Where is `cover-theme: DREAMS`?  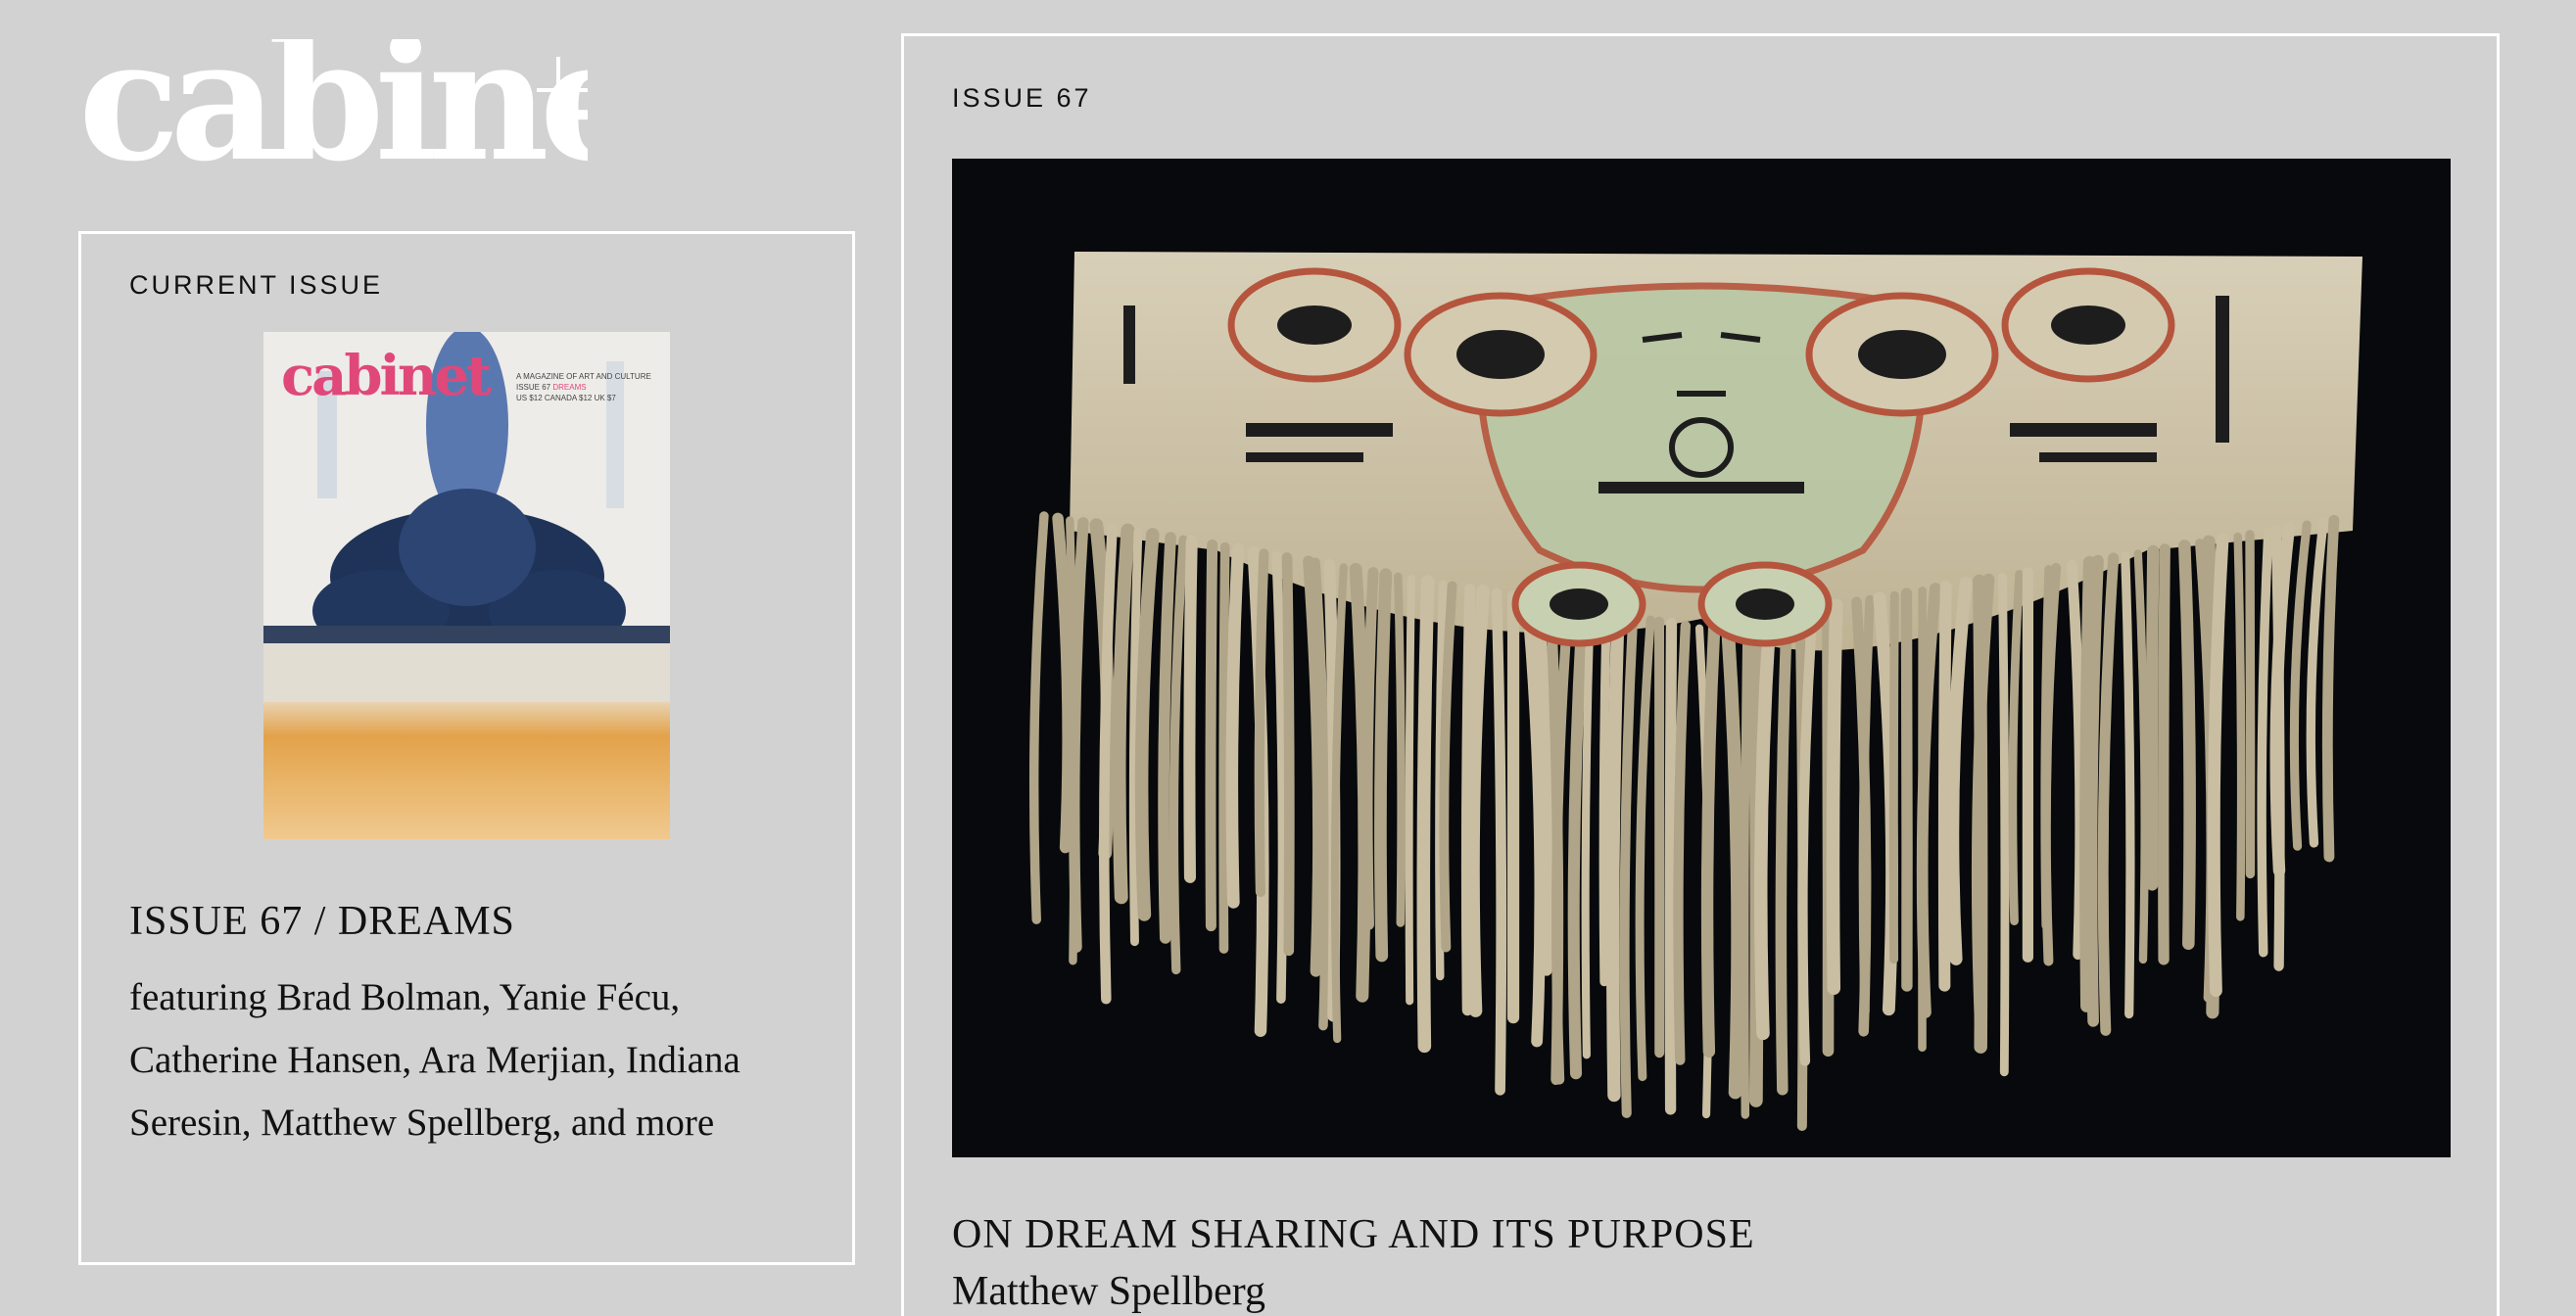 cover-theme: DREAMS is located at coordinates (569, 387).